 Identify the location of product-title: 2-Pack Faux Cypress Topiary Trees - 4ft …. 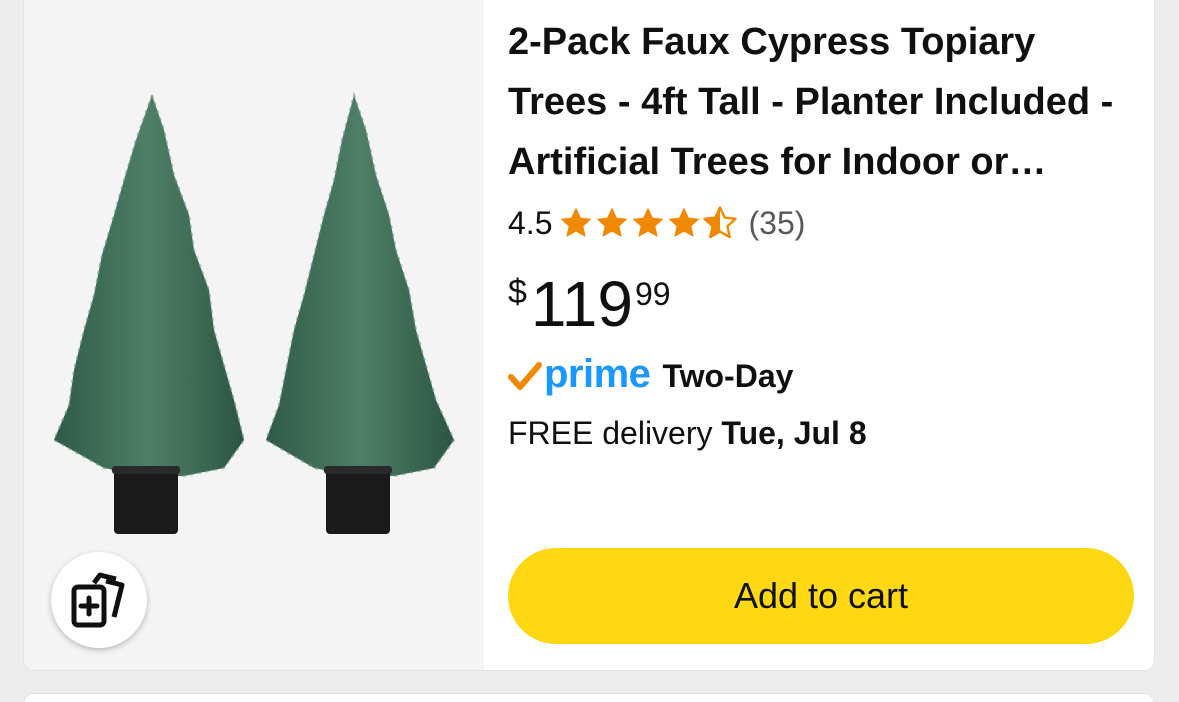
(823, 102).